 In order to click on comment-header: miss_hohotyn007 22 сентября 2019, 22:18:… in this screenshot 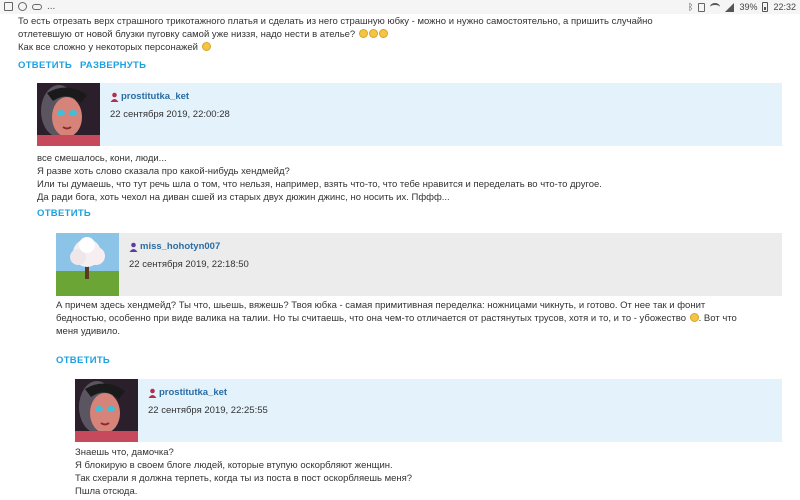, I will do `click(419, 264)`.